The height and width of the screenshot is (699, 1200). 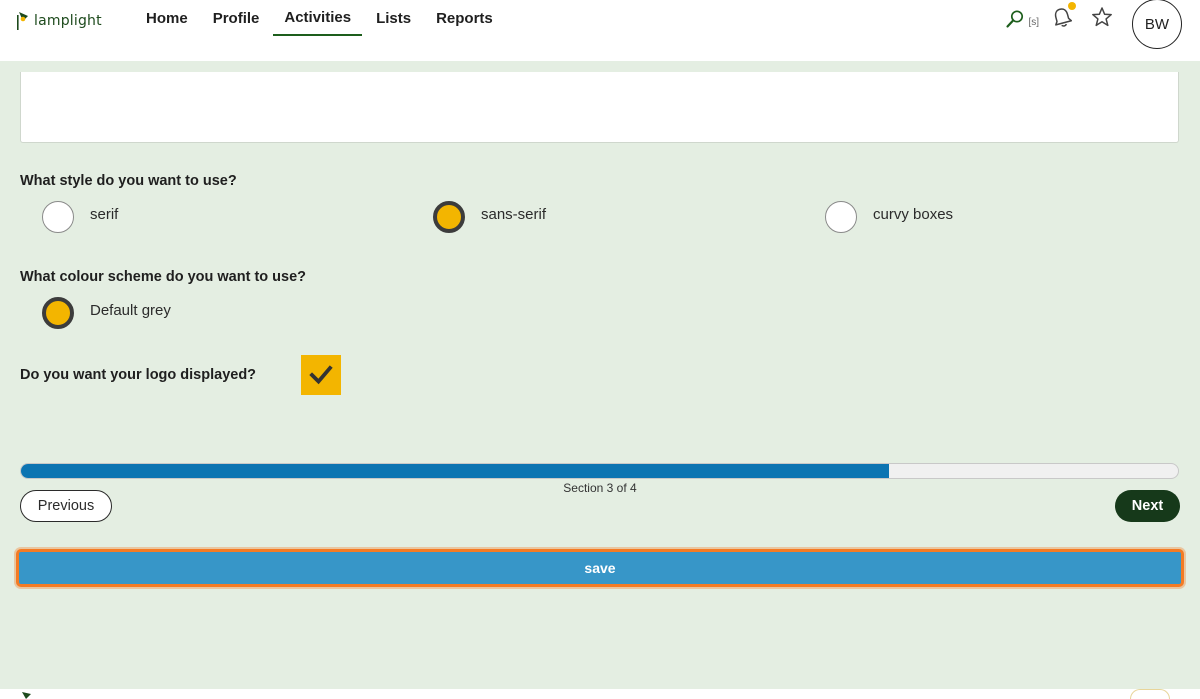 I want to click on text-area-field, so click(x=599, y=107).